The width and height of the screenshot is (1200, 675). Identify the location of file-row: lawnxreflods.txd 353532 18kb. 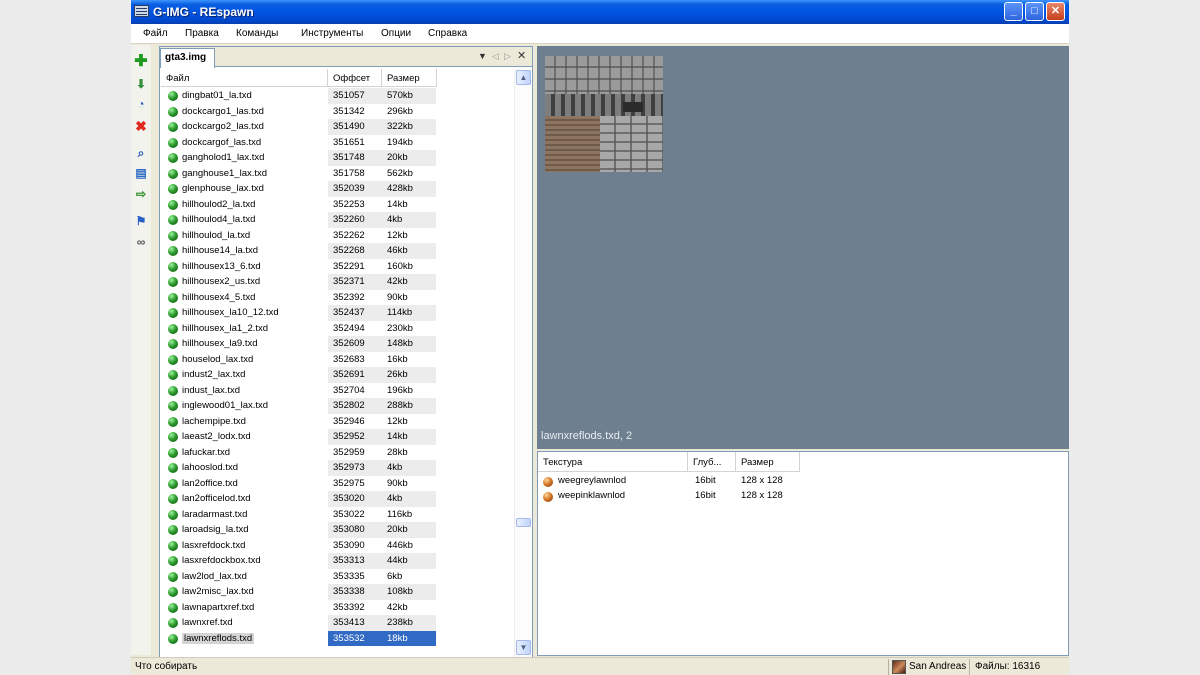
(301, 638).